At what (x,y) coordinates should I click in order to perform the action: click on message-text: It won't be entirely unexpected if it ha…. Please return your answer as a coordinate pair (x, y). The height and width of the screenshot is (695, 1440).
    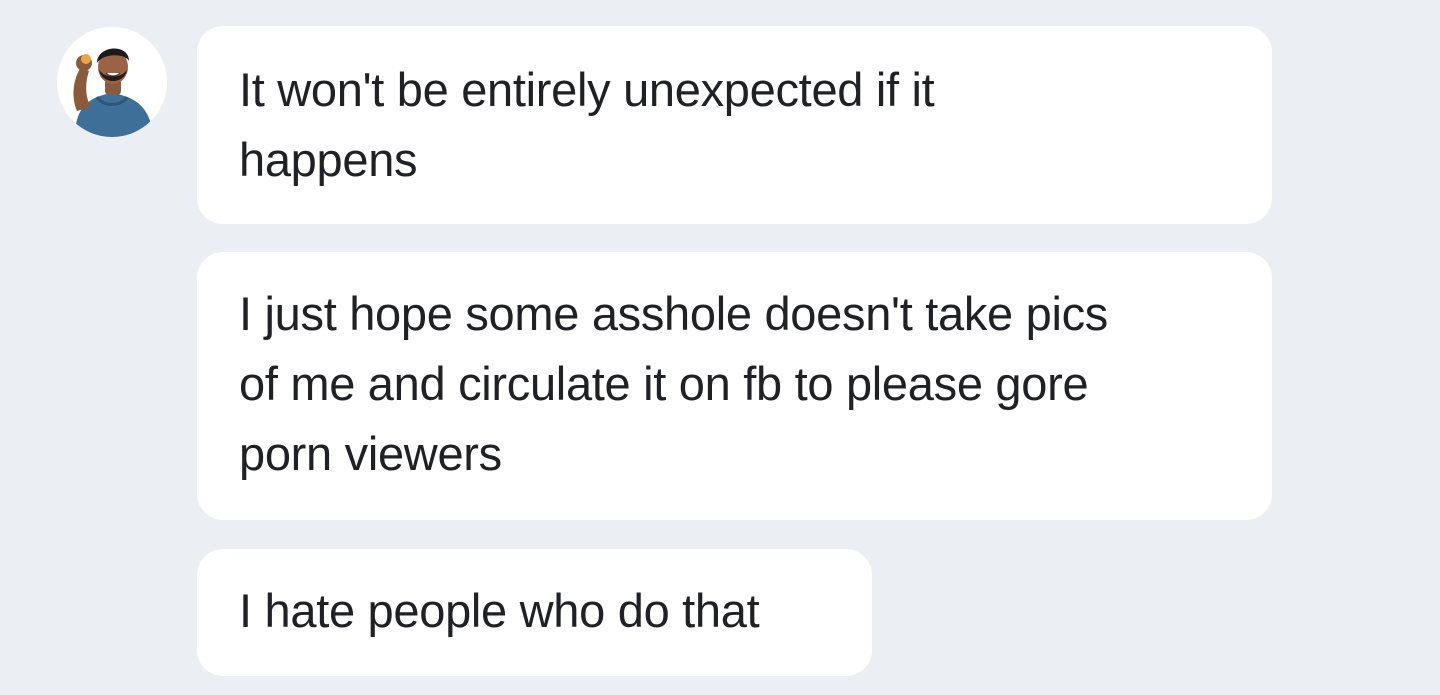
    Looking at the image, I should click on (587, 124).